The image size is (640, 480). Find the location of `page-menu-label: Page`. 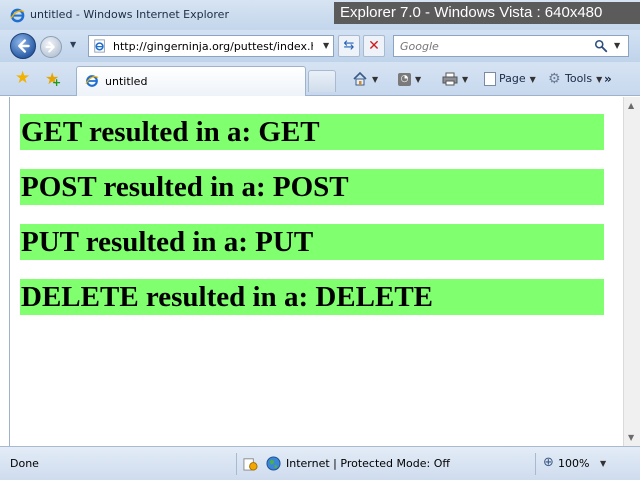

page-menu-label: Page is located at coordinates (512, 78).